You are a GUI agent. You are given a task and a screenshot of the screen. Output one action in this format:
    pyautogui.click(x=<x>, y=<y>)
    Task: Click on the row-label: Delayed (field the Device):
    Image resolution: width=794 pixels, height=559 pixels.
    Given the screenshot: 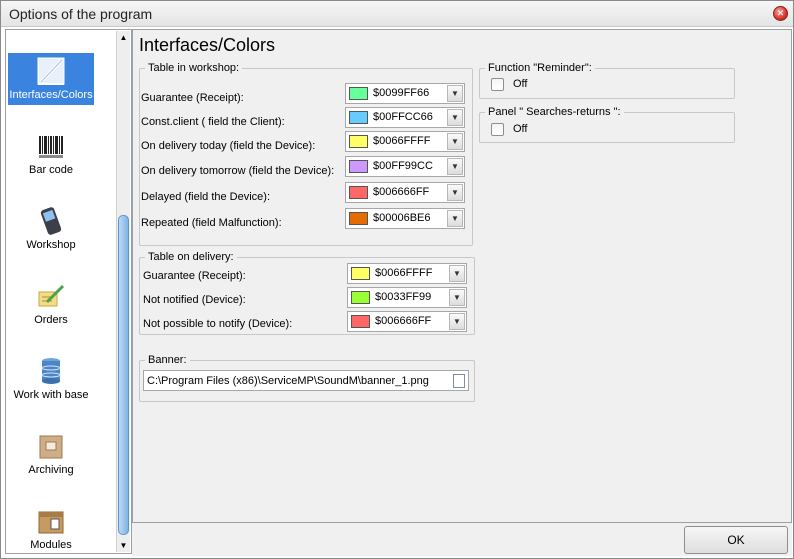 What is the action you would take?
    pyautogui.click(x=206, y=197)
    